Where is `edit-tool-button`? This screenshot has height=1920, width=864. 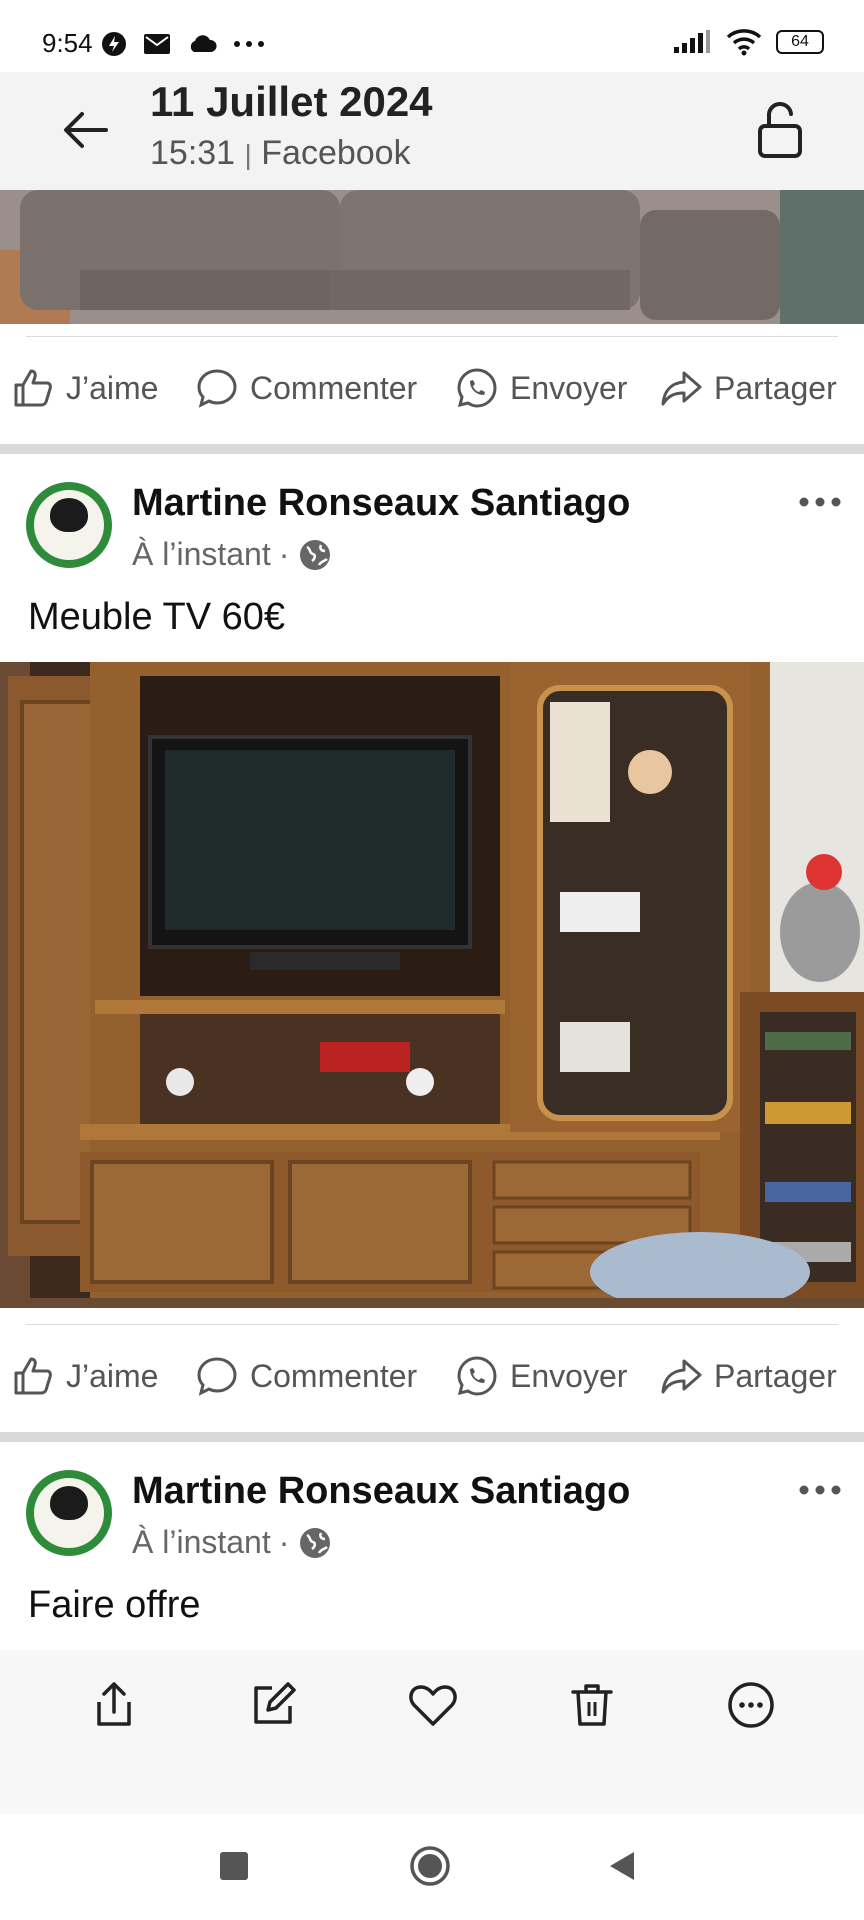
edit-tool-button is located at coordinates (273, 1705).